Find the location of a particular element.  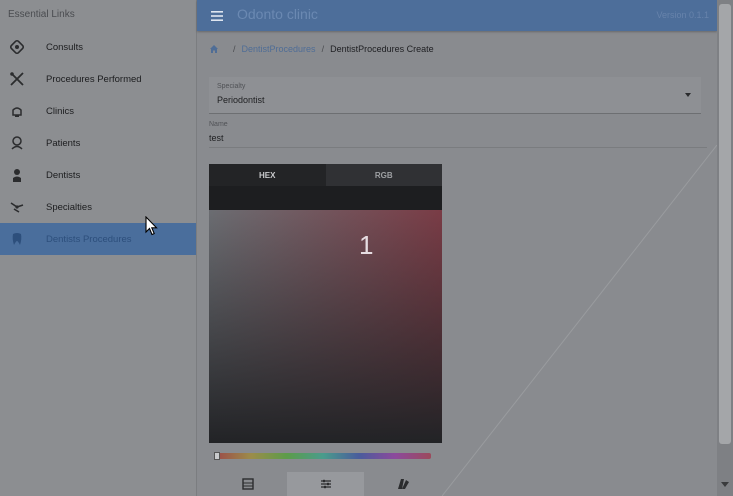

overlay-number: 1 is located at coordinates (366, 245).